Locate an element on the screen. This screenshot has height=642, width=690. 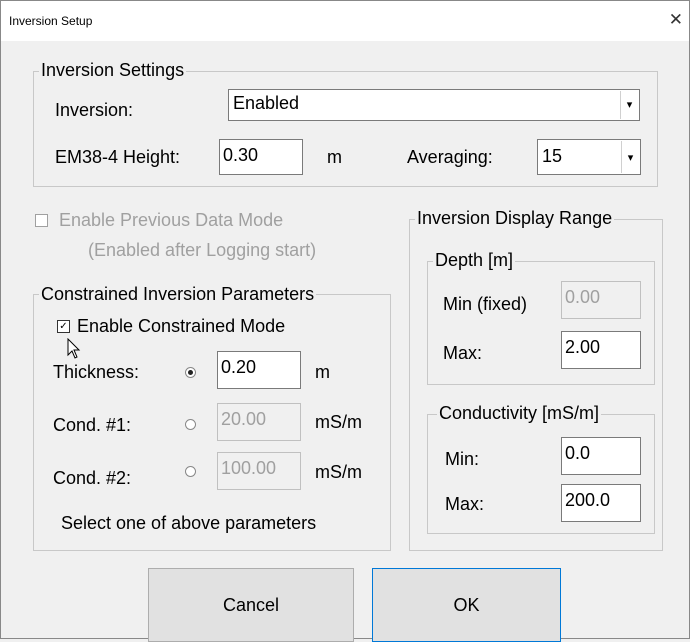
cond2-input: 100.00 is located at coordinates (259, 471).